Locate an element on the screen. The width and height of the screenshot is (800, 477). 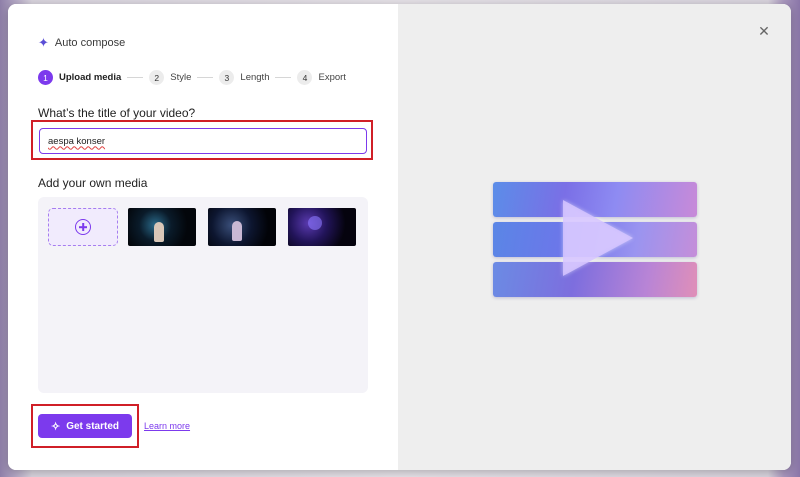
step-indicator: 1 Upload media 2 Style 3 Length 4 Export is located at coordinates (192, 77).